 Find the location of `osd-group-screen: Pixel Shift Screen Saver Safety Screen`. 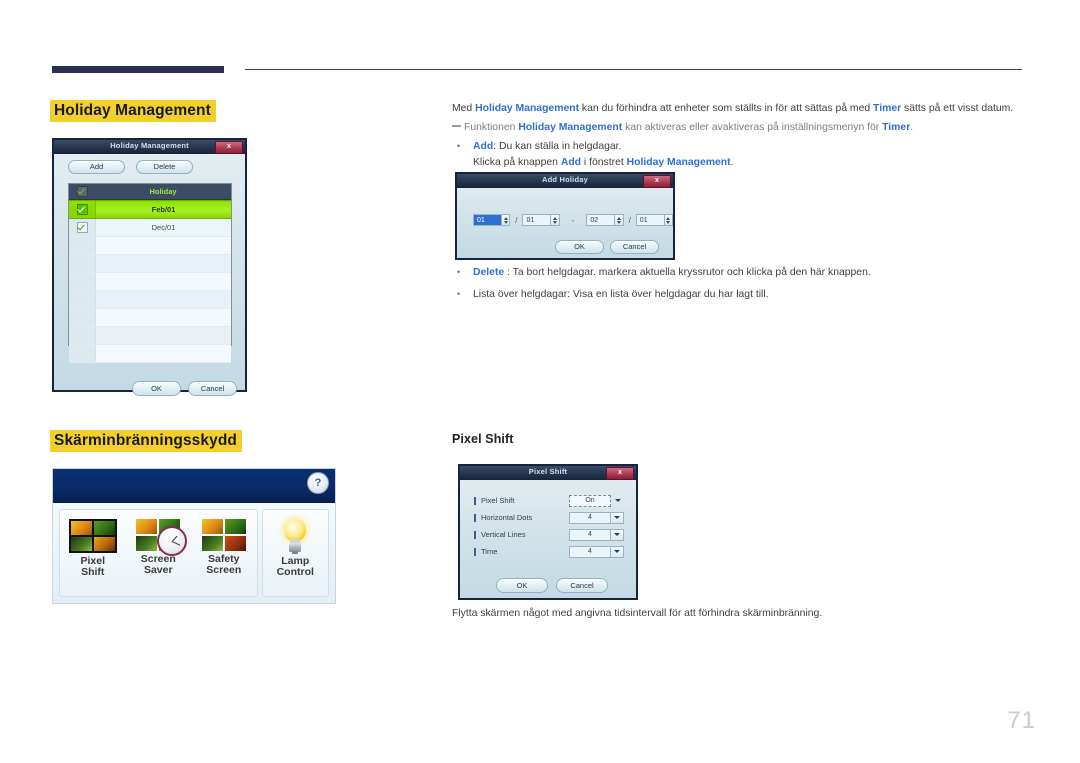

osd-group-screen: Pixel Shift Screen Saver Safety Screen is located at coordinates (158, 553).